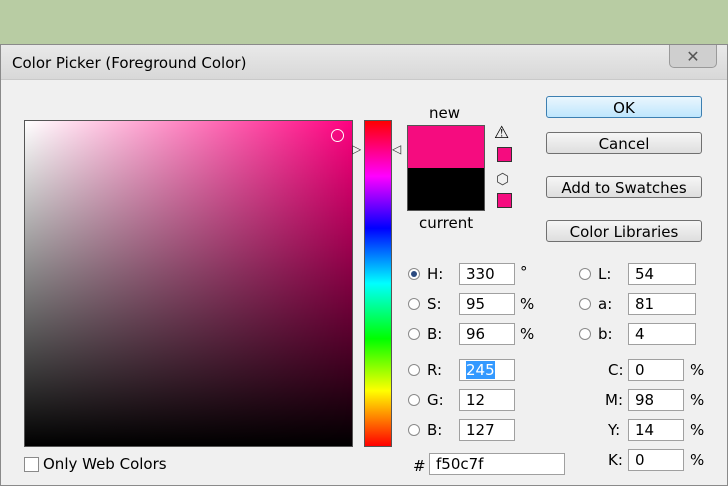  I want to click on red-input-selected-text: 245, so click(480, 370).